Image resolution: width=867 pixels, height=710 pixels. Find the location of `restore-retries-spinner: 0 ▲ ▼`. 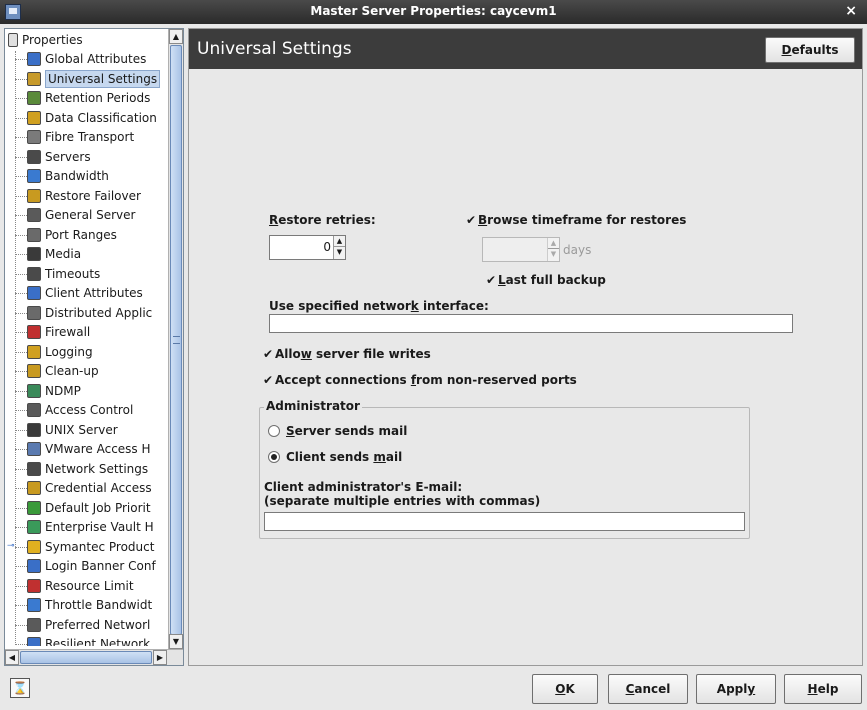

restore-retries-spinner: 0 ▲ ▼ is located at coordinates (307, 247).